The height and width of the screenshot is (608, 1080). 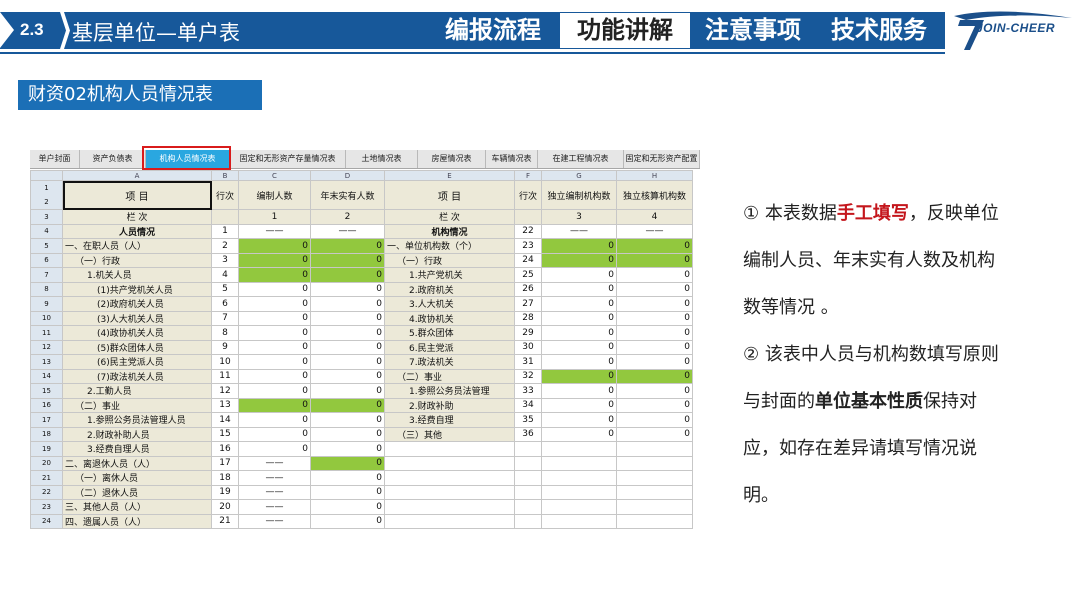 What do you see at coordinates (528, 362) in the screenshot?
I see `row-no2-cell: 31` at bounding box center [528, 362].